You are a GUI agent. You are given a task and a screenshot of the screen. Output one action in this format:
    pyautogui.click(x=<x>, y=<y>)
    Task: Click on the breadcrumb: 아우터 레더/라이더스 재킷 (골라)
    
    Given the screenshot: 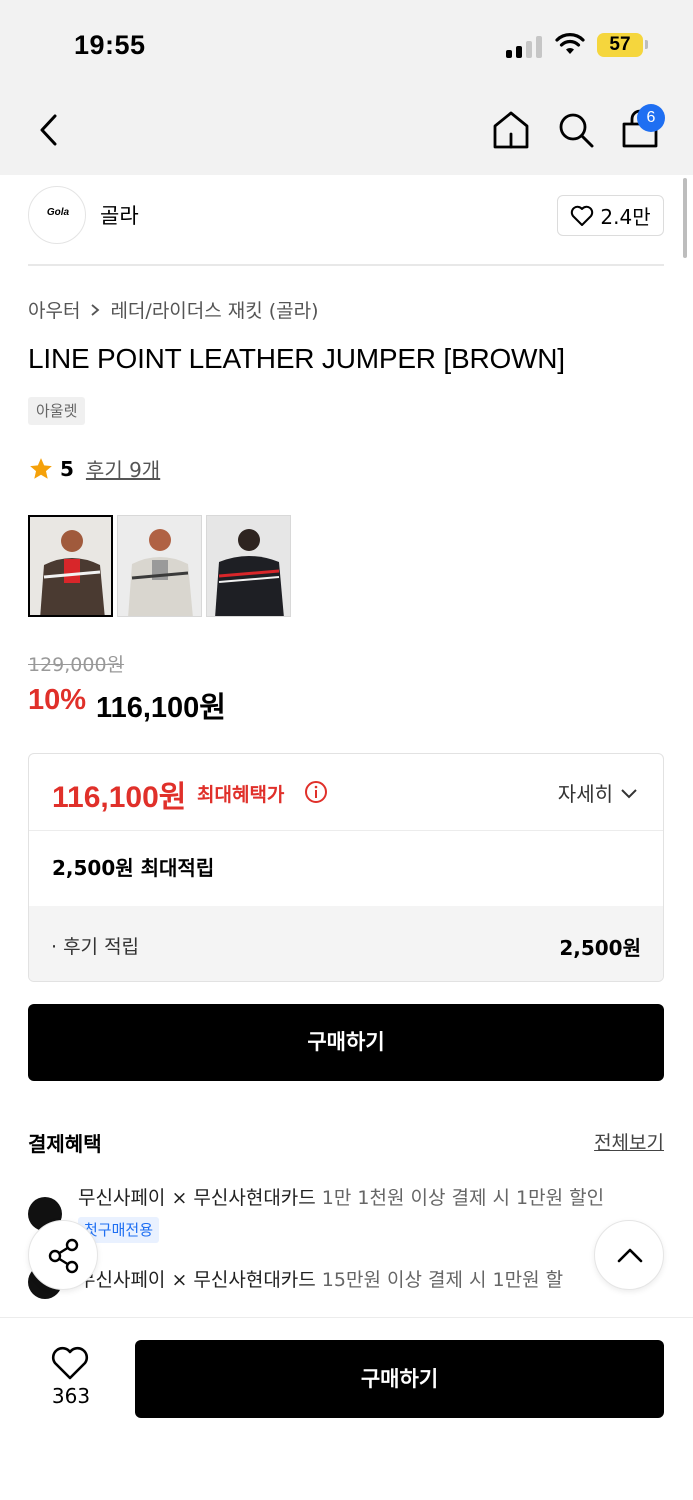 What is the action you would take?
    pyautogui.click(x=173, y=309)
    